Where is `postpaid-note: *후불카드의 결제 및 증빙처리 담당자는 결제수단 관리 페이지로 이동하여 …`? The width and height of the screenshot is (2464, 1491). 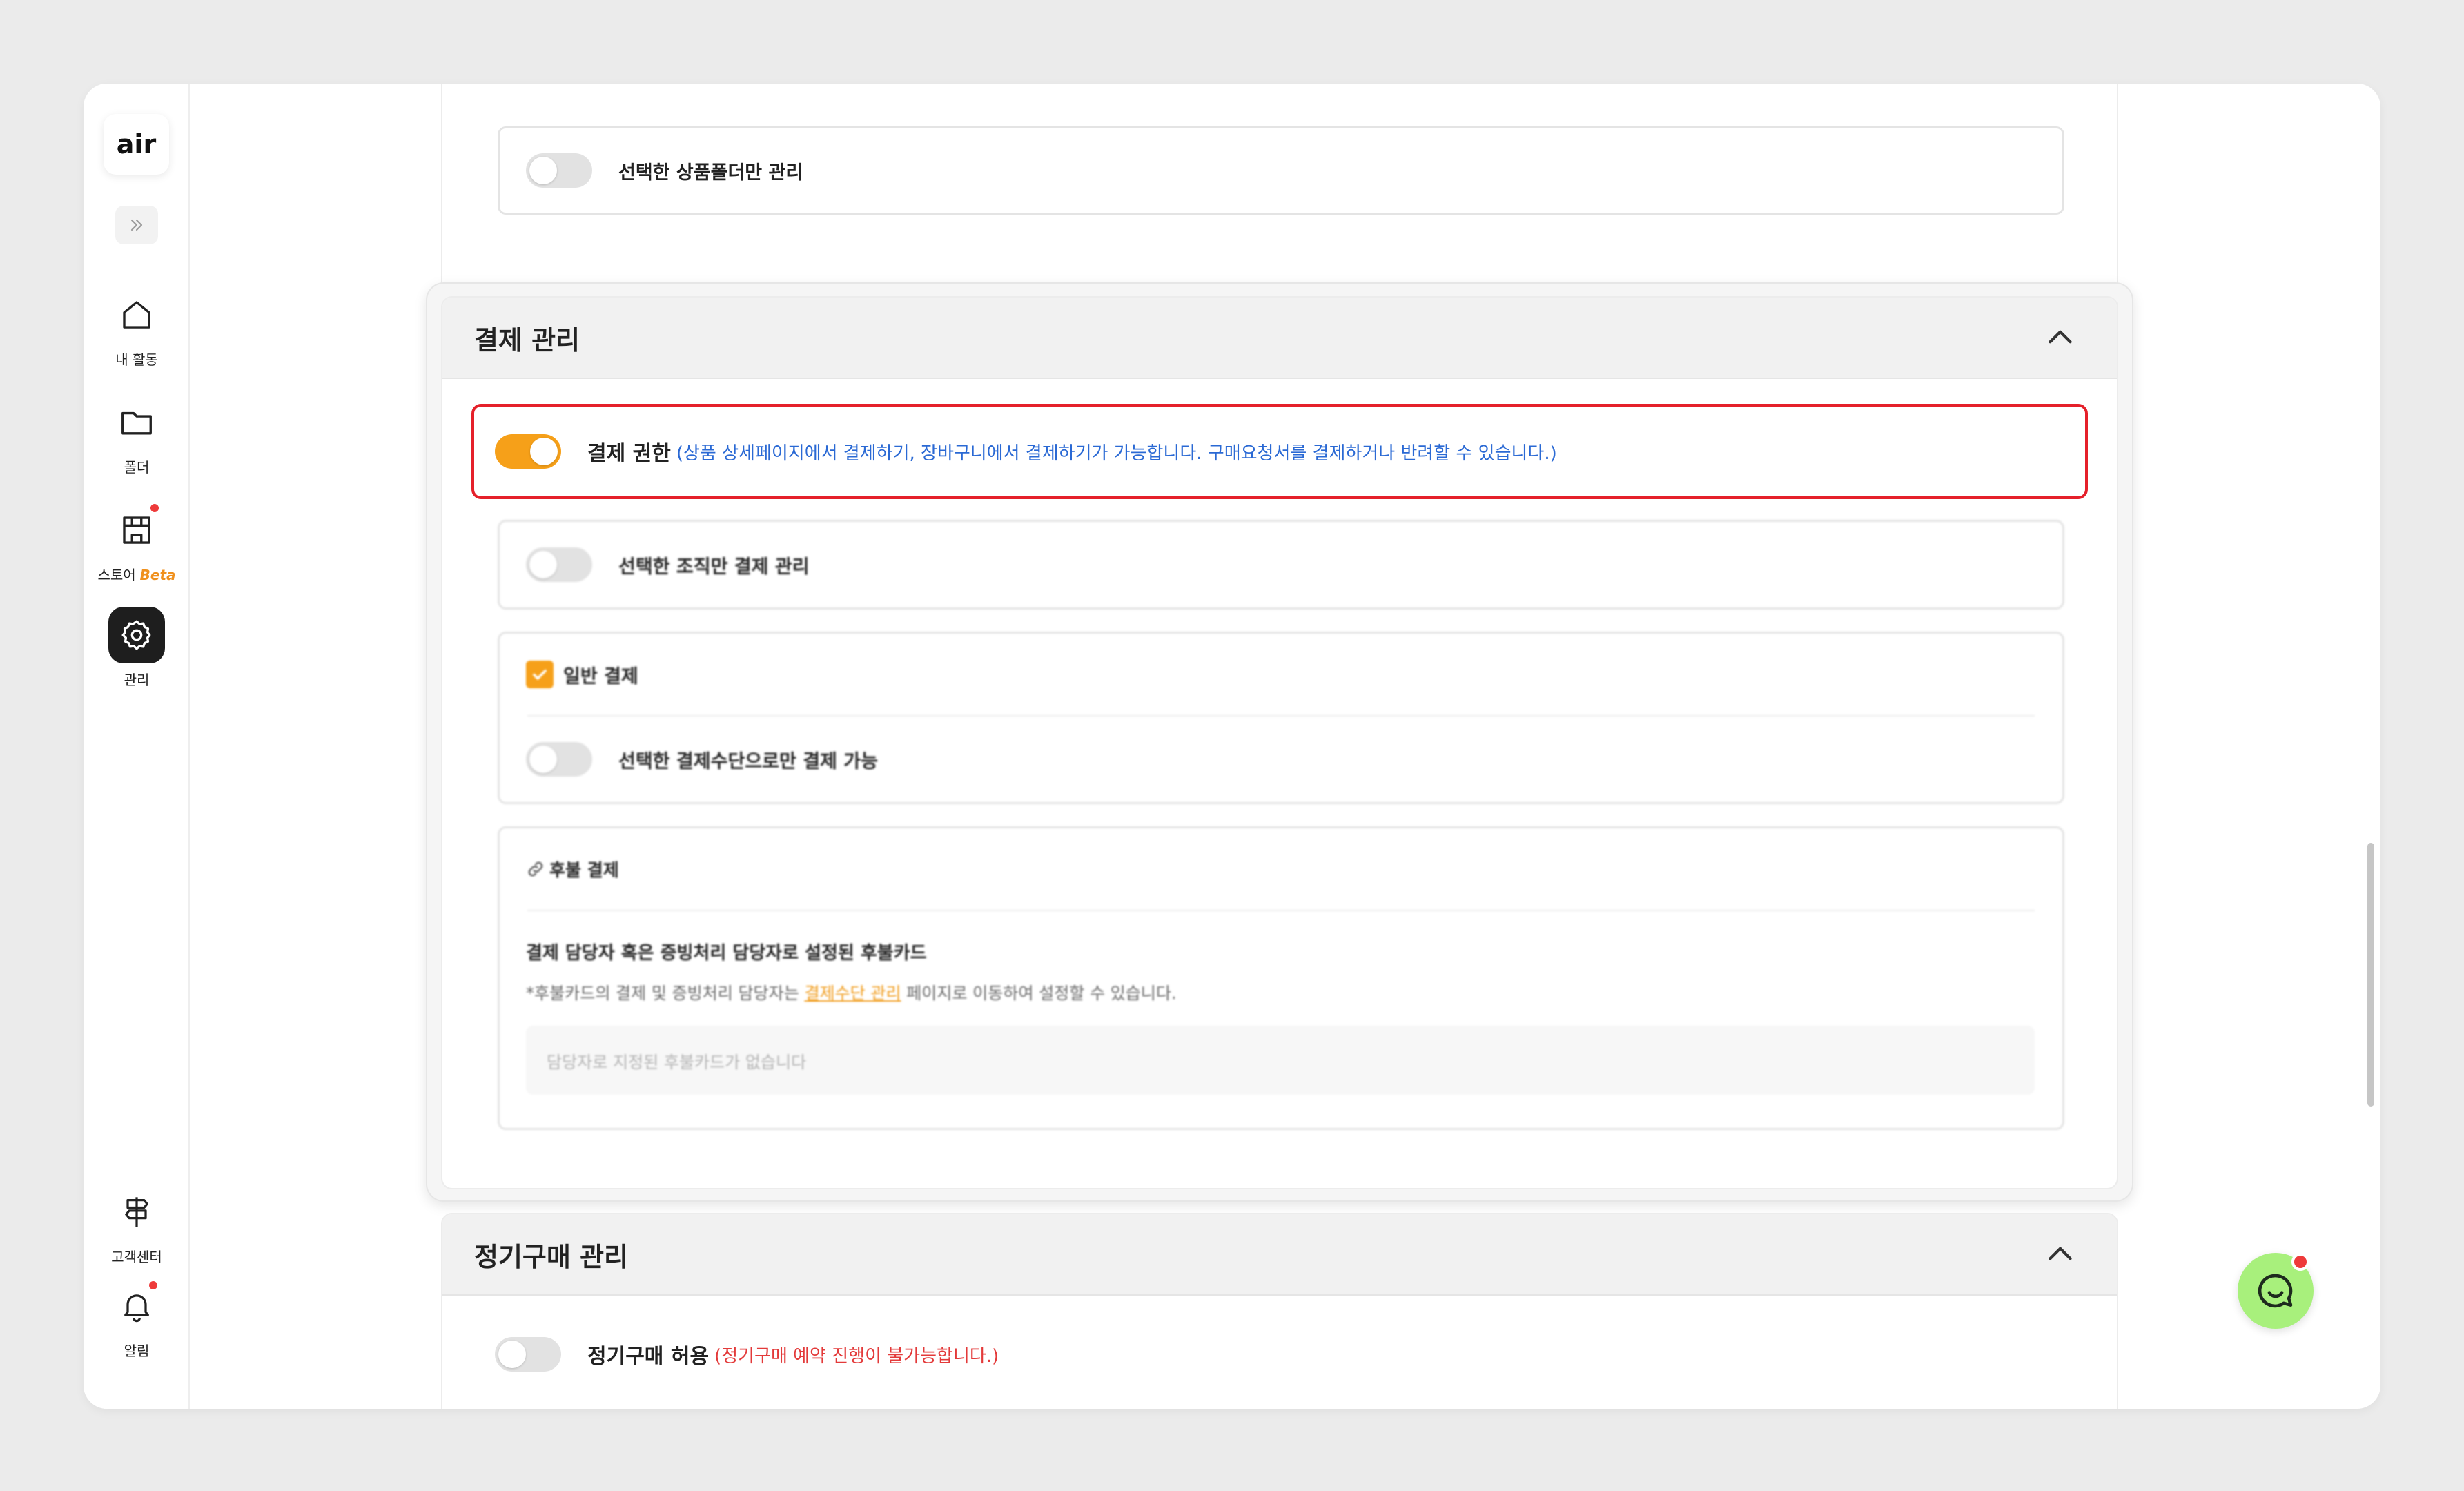 postpaid-note: *후불카드의 결제 및 증빙처리 담당자는 결제수단 관리 페이지로 이동하여 … is located at coordinates (1280, 992).